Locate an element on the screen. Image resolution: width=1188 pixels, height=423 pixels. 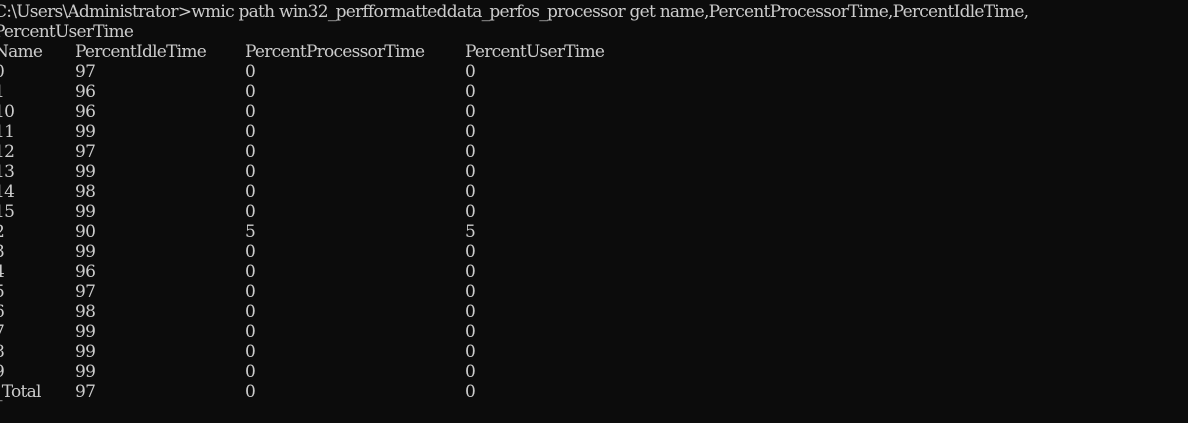
cell-name: 15 is located at coordinates (7, 212).